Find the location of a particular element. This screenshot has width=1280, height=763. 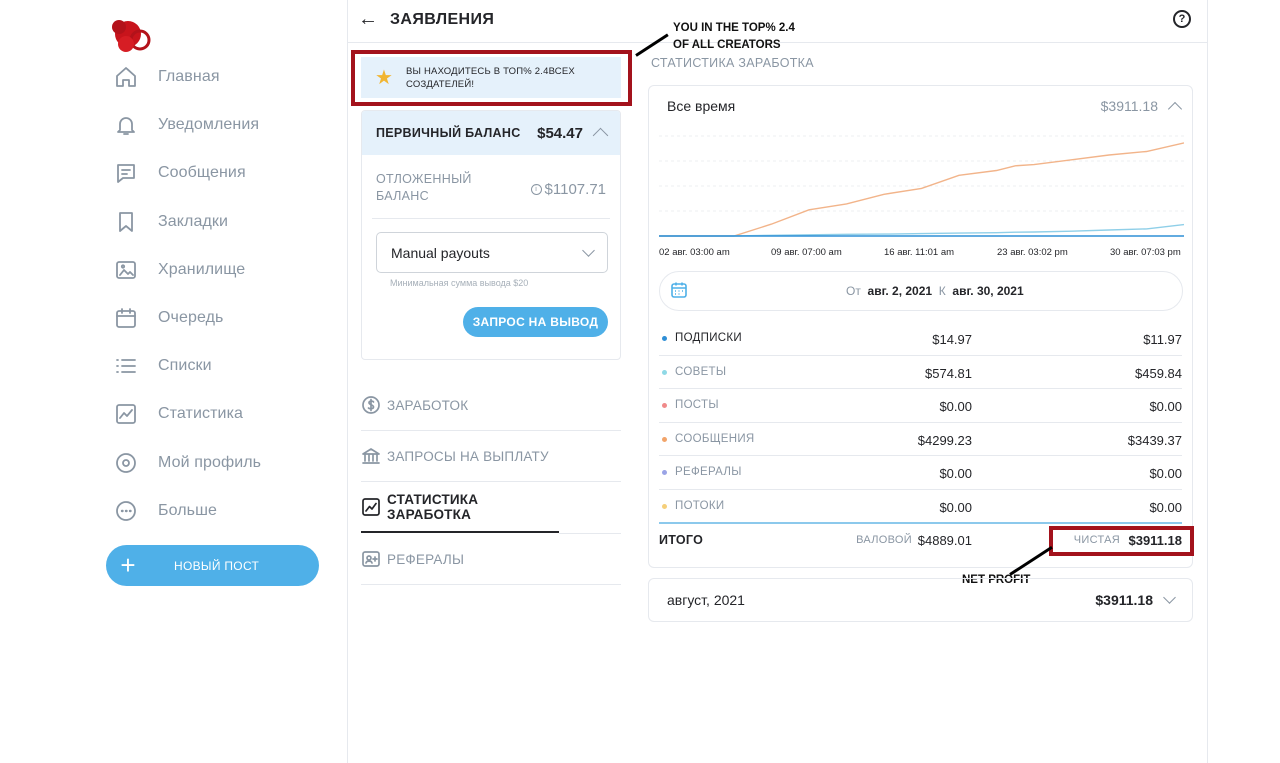

chart-x-tick-label: 16 авг. 11:01 am is located at coordinates (919, 252).